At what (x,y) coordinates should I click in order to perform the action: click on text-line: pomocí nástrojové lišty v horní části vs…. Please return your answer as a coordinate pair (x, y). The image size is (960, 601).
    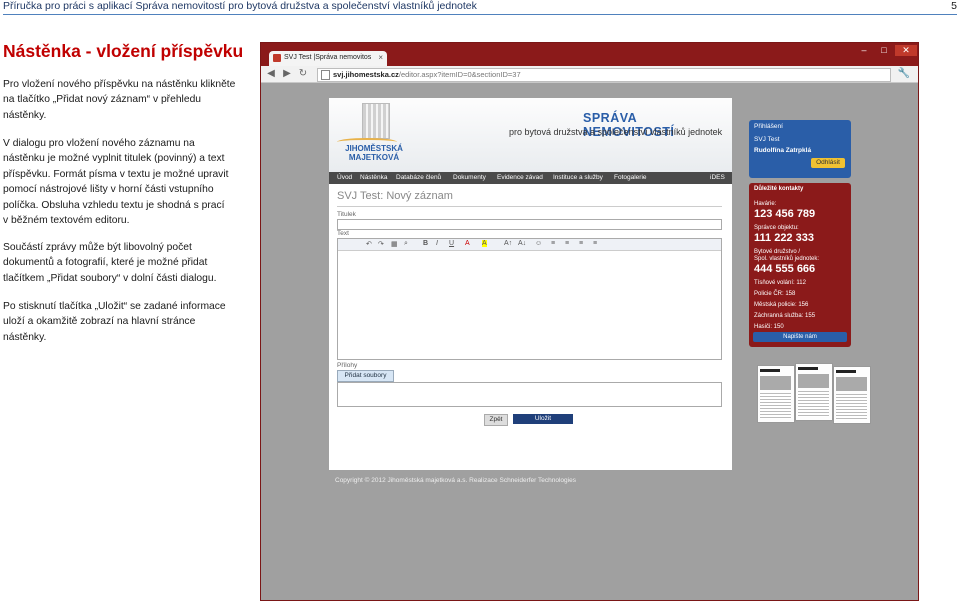
    Looking at the image, I should click on (108, 190).